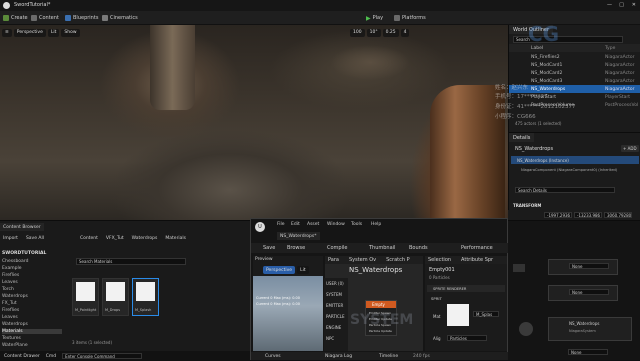  What do you see at coordinates (70, 32) in the screenshot?
I see `show-button: Show` at bounding box center [70, 32].